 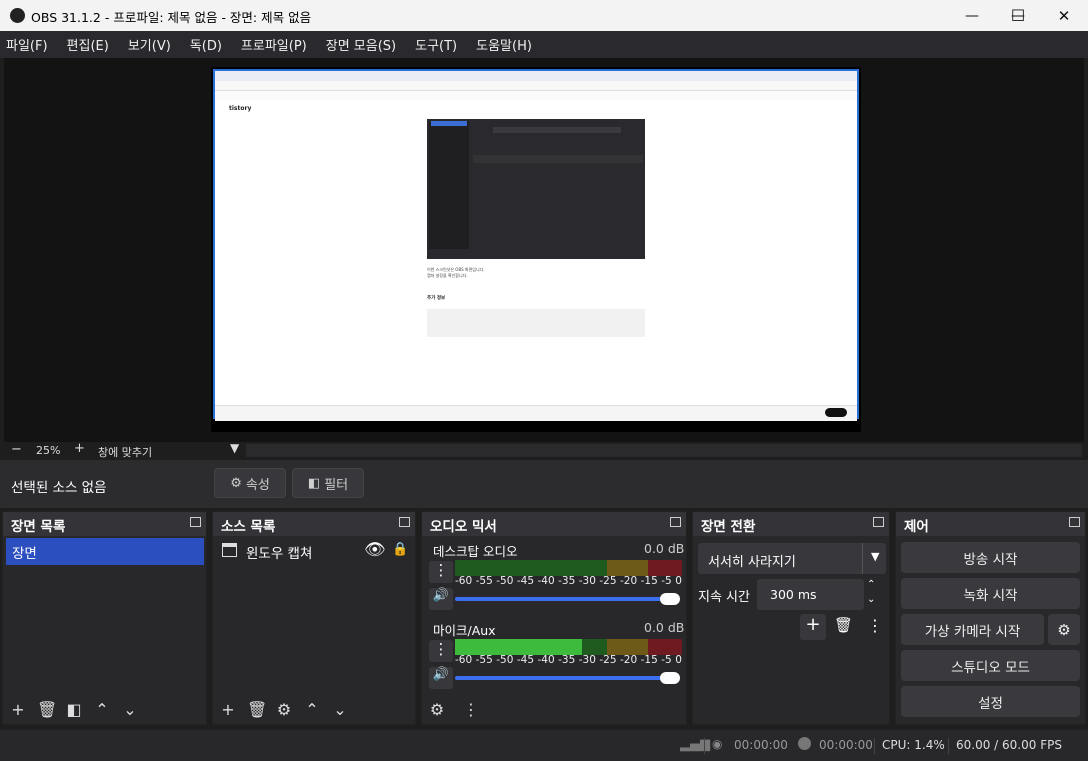 What do you see at coordinates (88, 44) in the screenshot?
I see `menu-edit: 편집(E)` at bounding box center [88, 44].